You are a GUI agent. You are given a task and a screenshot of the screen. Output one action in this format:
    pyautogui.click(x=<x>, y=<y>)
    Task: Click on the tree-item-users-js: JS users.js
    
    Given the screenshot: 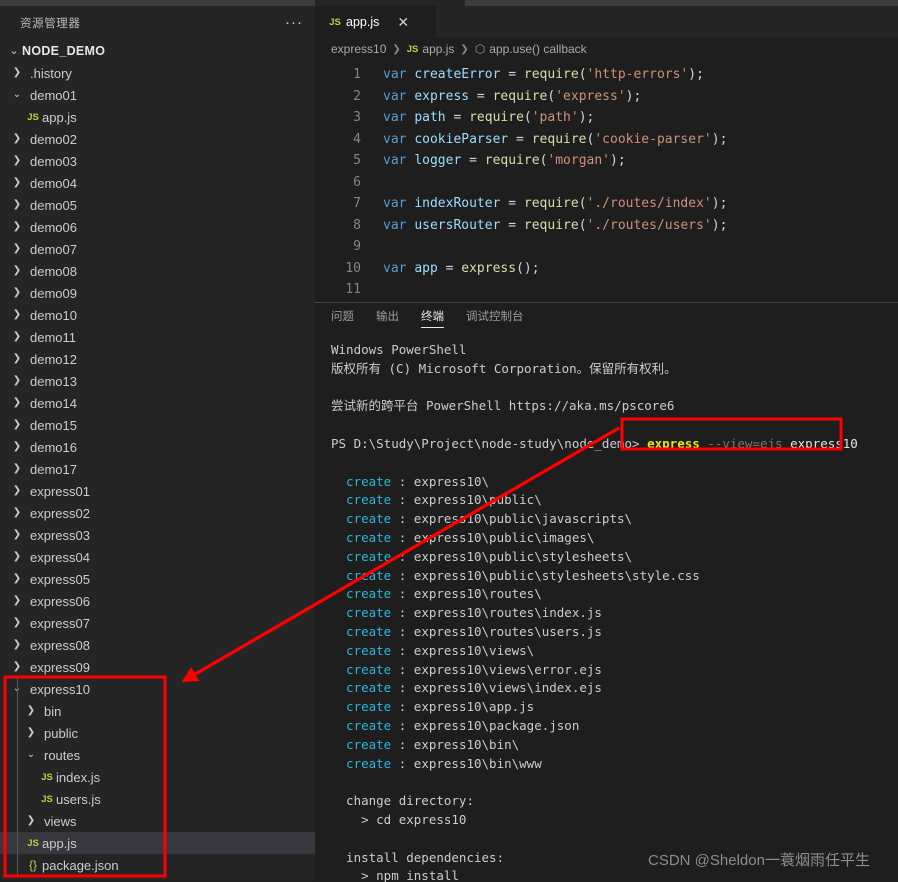 What is the action you would take?
    pyautogui.click(x=157, y=799)
    